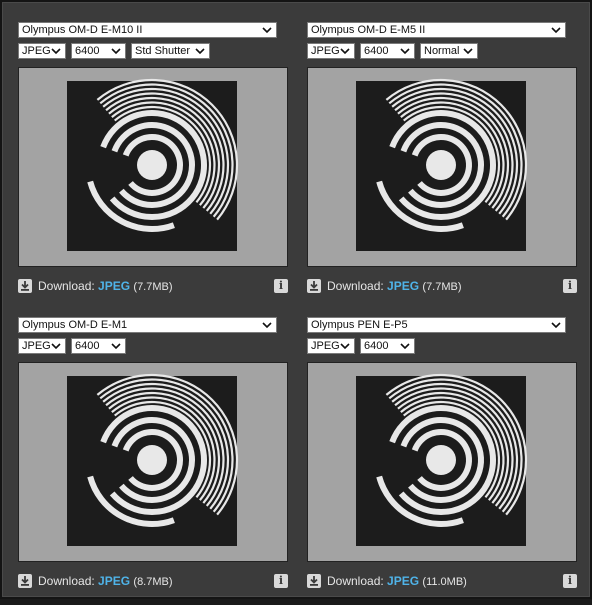 Image resolution: width=592 pixels, height=605 pixels. Describe the element at coordinates (147, 30) in the screenshot. I see `camera-select: Olympus OM-D E-M10 II` at that location.